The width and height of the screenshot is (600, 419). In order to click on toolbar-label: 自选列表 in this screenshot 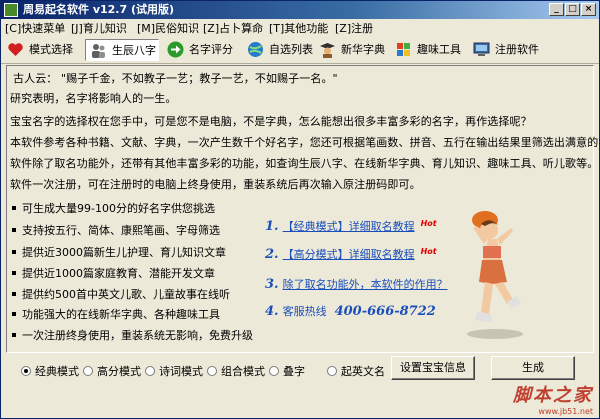, I will do `click(291, 49)`.